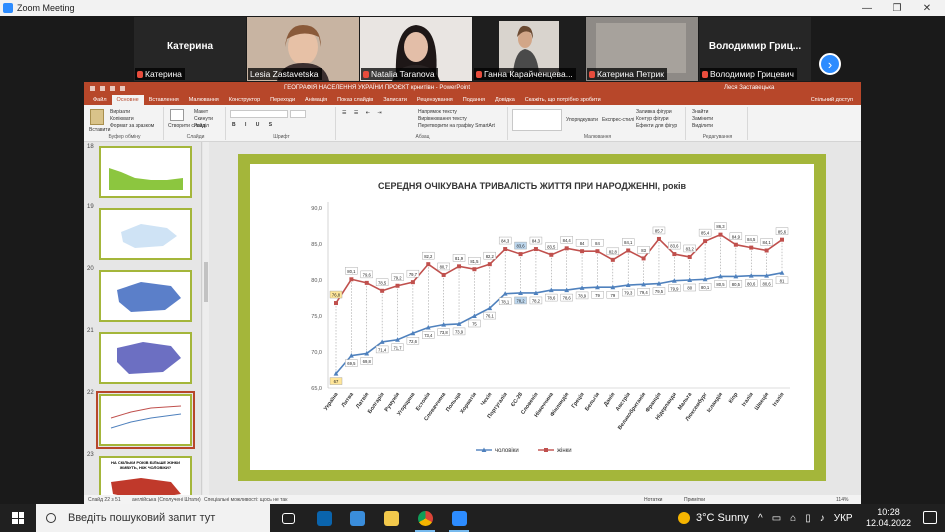  What do you see at coordinates (592, 74) in the screenshot?
I see `muted-mic-icon` at bounding box center [592, 74].